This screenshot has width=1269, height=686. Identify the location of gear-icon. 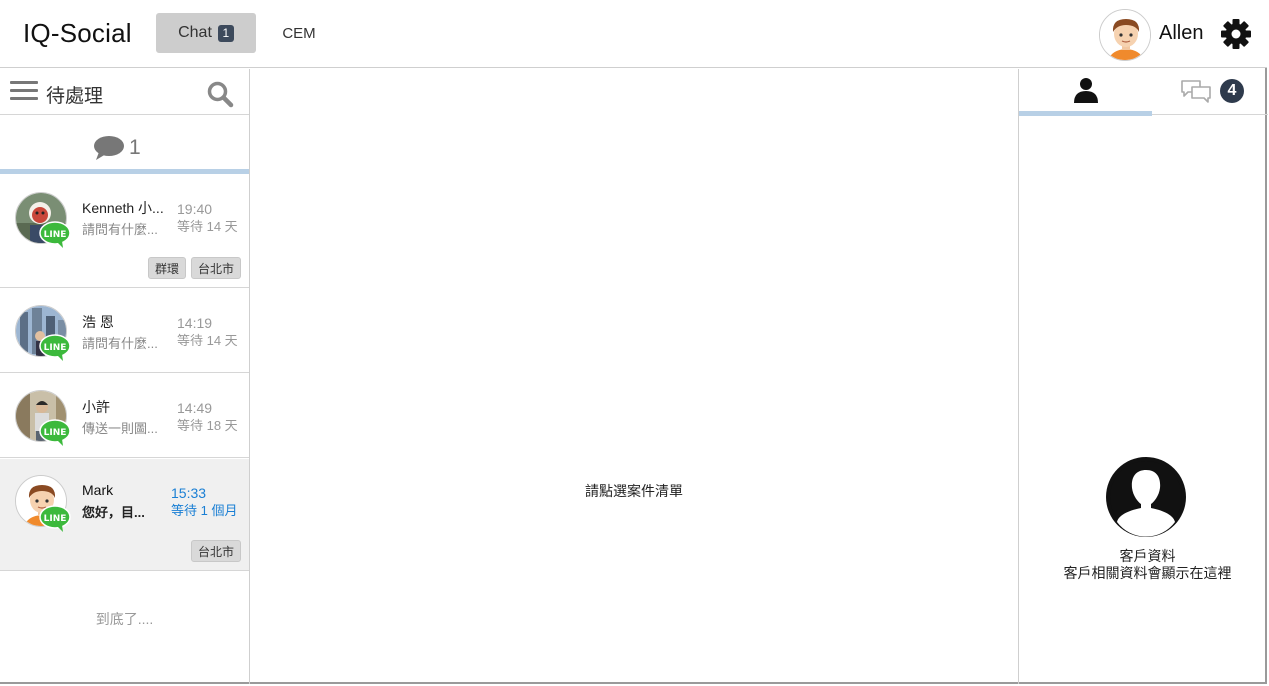
(1236, 34).